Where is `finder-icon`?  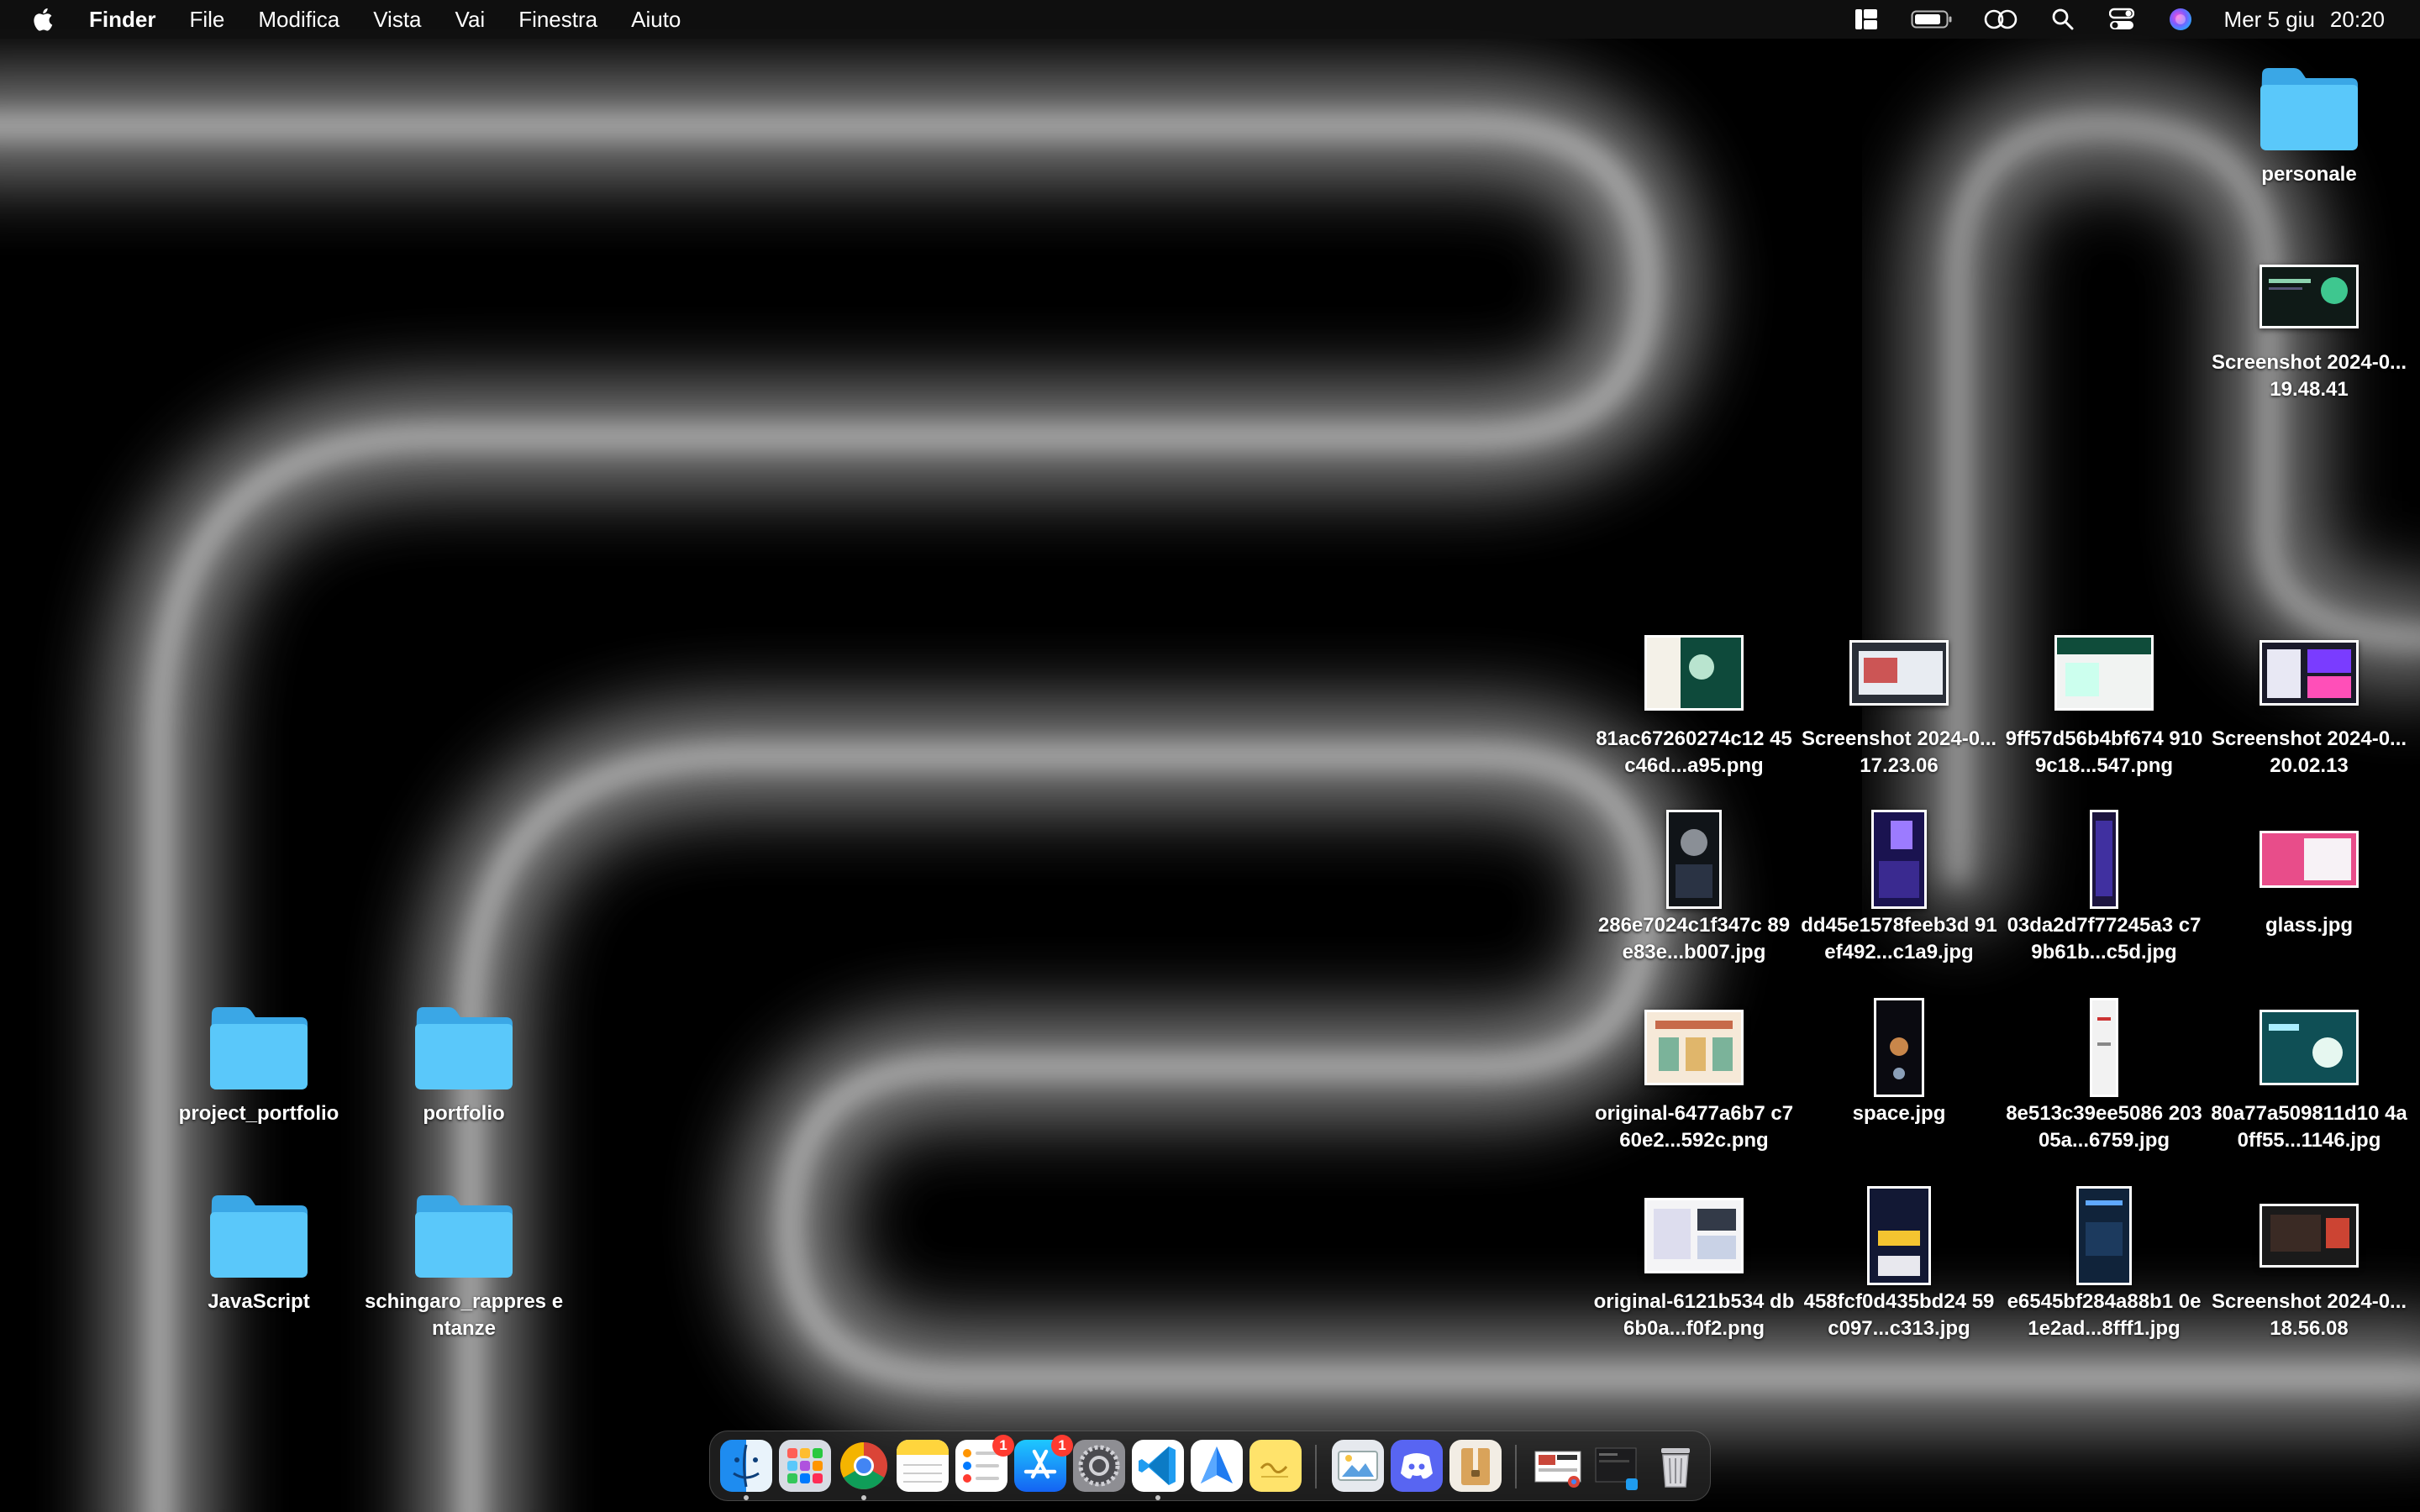
finder-icon is located at coordinates (747, 1466).